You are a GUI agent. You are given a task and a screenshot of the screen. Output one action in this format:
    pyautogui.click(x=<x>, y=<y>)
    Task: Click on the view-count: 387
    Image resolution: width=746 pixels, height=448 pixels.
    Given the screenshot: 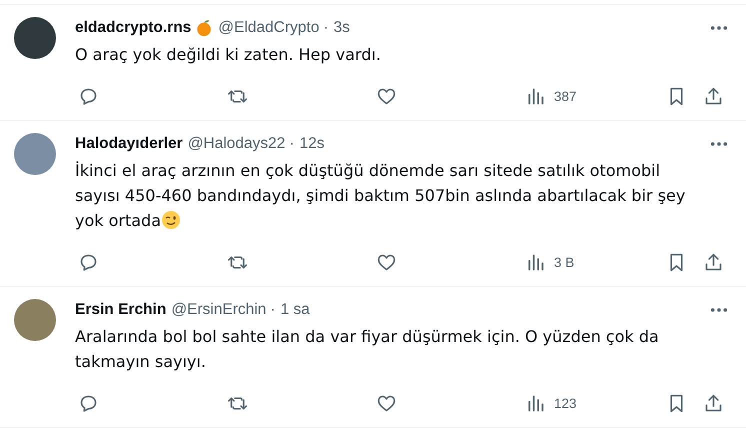 What is the action you would take?
    pyautogui.click(x=565, y=96)
    